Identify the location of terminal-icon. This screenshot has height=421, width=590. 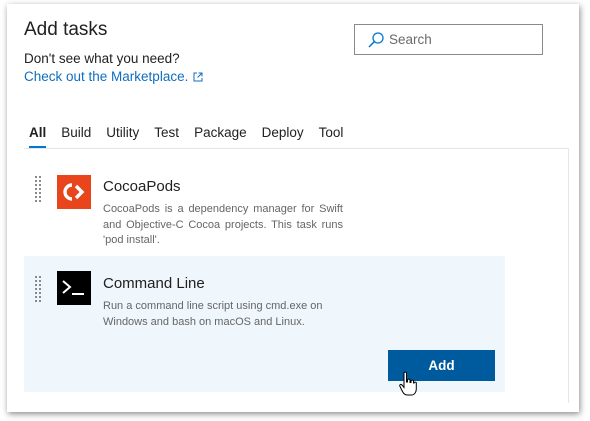
(74, 288).